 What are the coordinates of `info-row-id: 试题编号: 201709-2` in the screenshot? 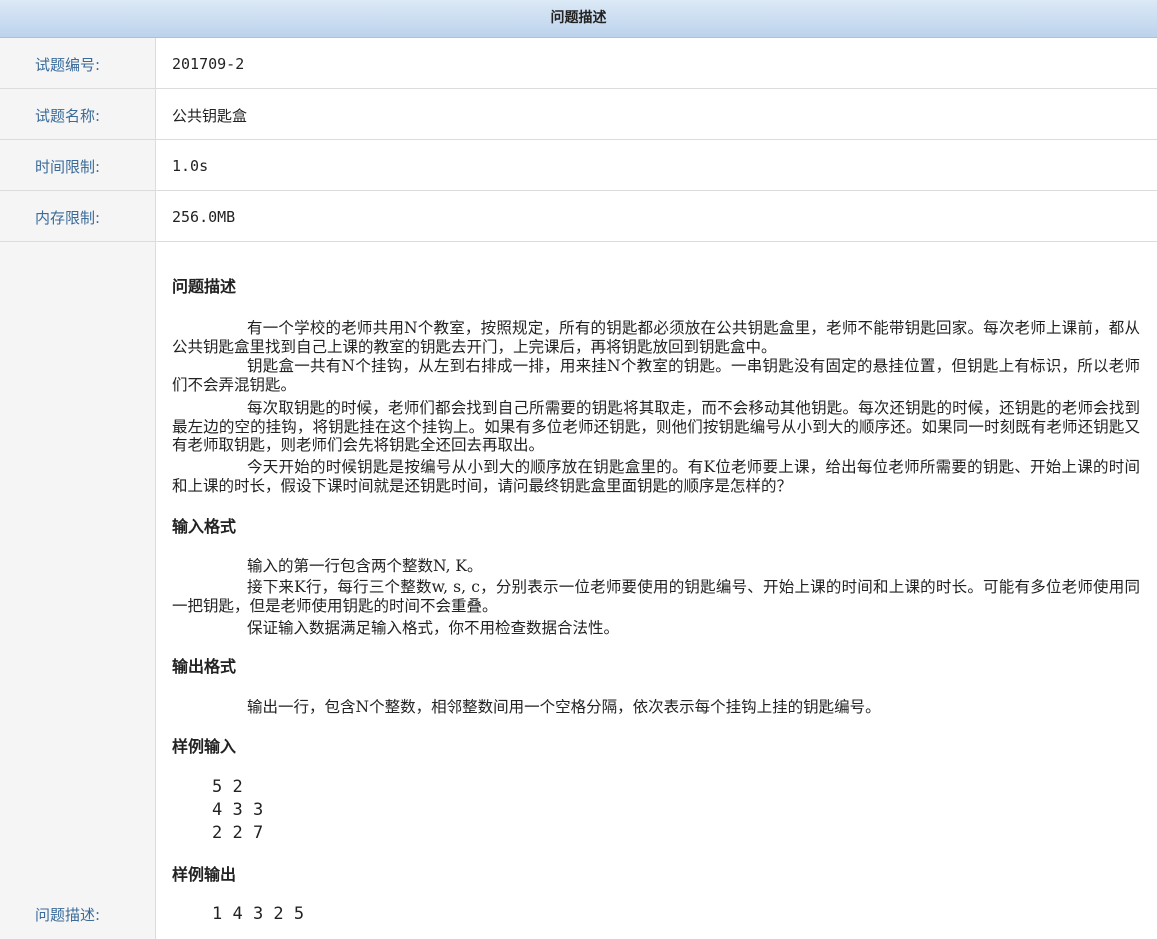 It's located at (578, 63).